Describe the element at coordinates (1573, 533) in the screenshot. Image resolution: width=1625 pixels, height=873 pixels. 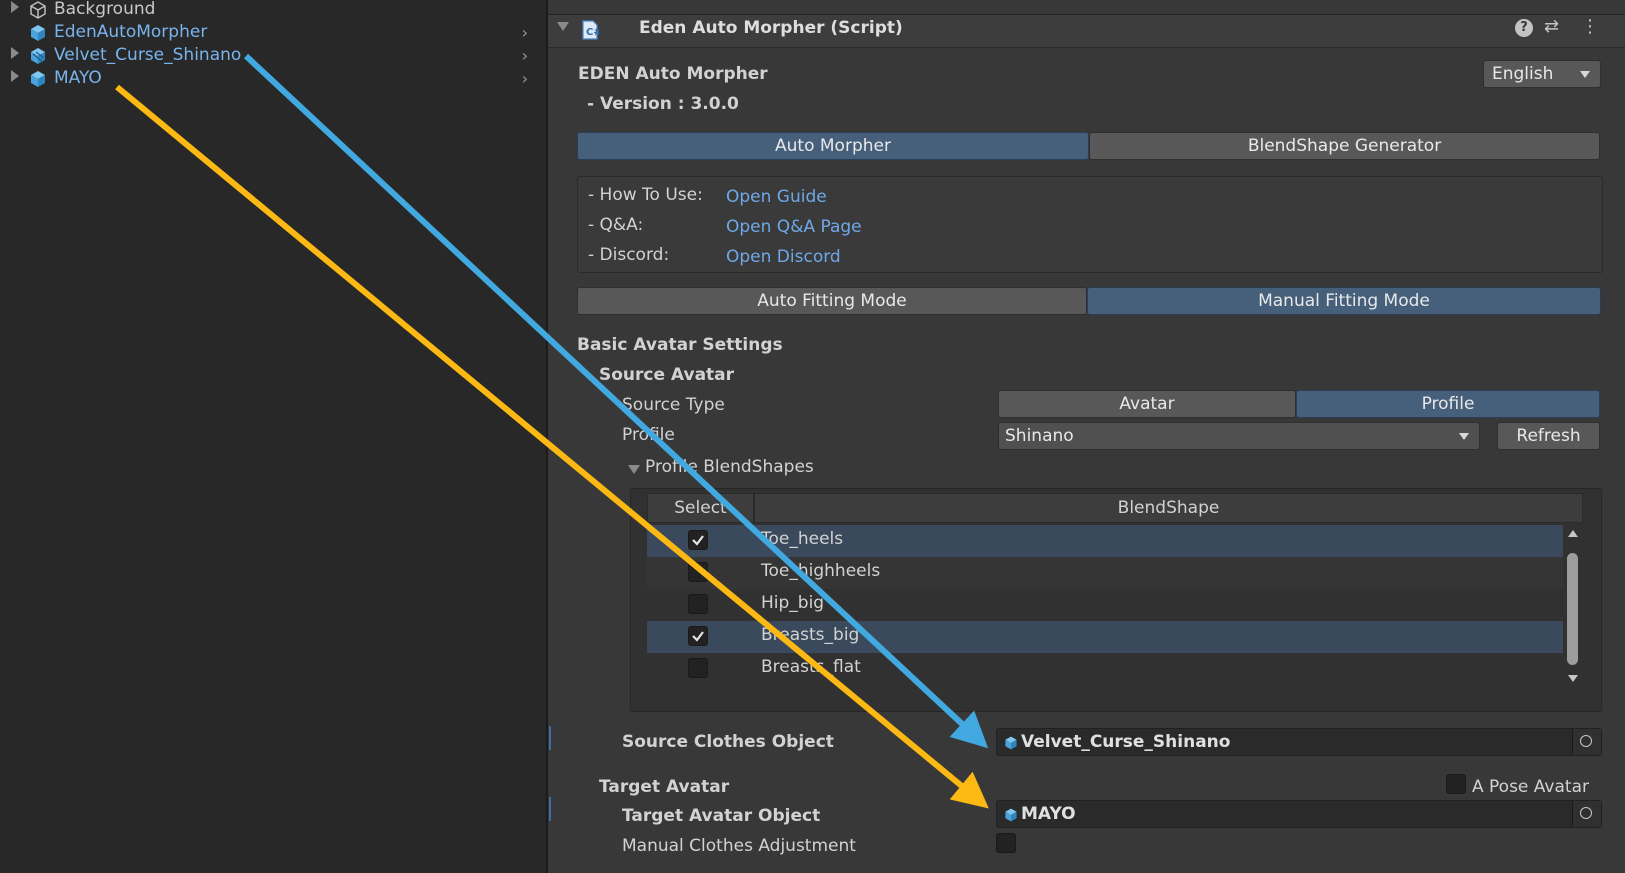
I see `scroll-up-arrow-icon` at that location.